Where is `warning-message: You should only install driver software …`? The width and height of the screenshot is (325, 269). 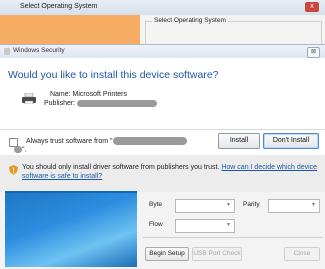 warning-message: You should only install driver software … is located at coordinates (171, 172).